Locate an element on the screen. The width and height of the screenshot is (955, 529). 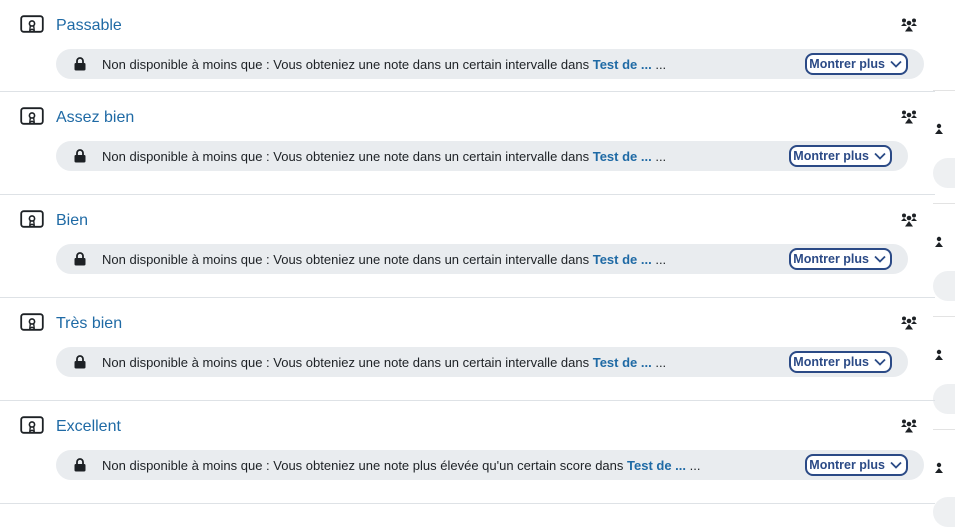
activity-header: Très bien is located at coordinates (71, 324).